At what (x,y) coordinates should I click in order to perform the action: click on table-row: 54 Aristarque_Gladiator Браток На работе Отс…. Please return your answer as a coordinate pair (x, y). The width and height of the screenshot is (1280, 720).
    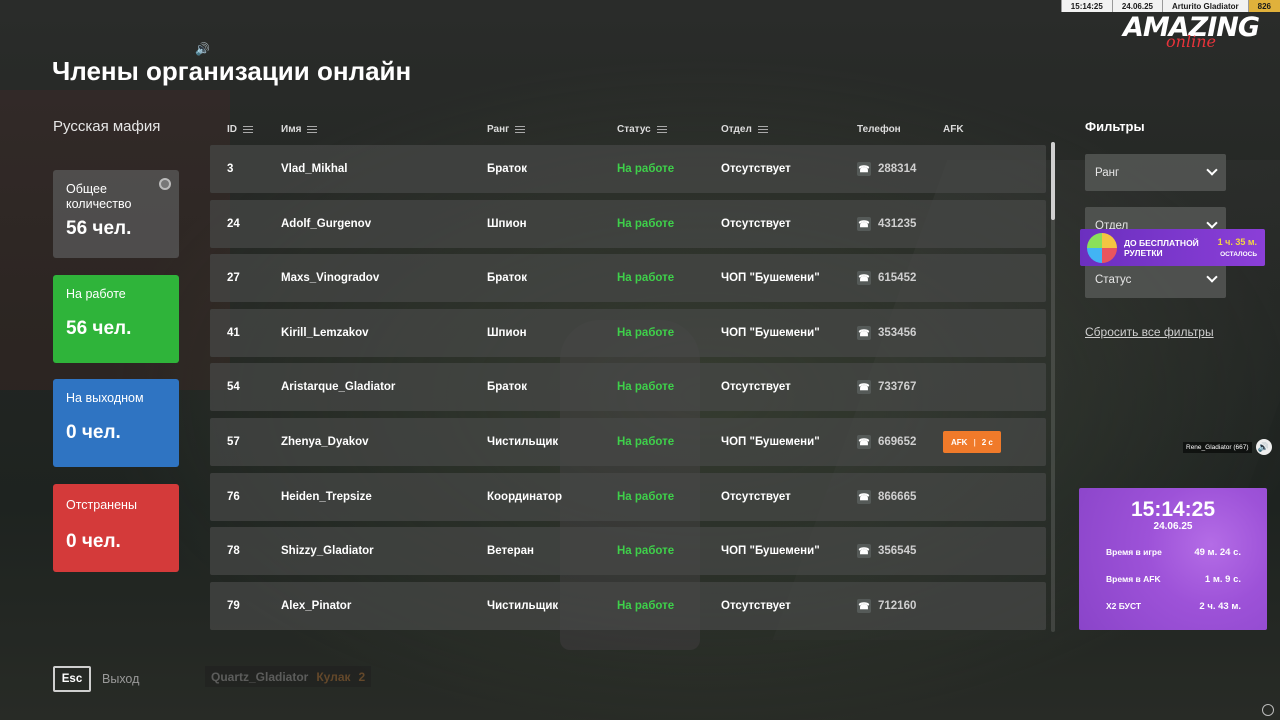
    Looking at the image, I should click on (628, 387).